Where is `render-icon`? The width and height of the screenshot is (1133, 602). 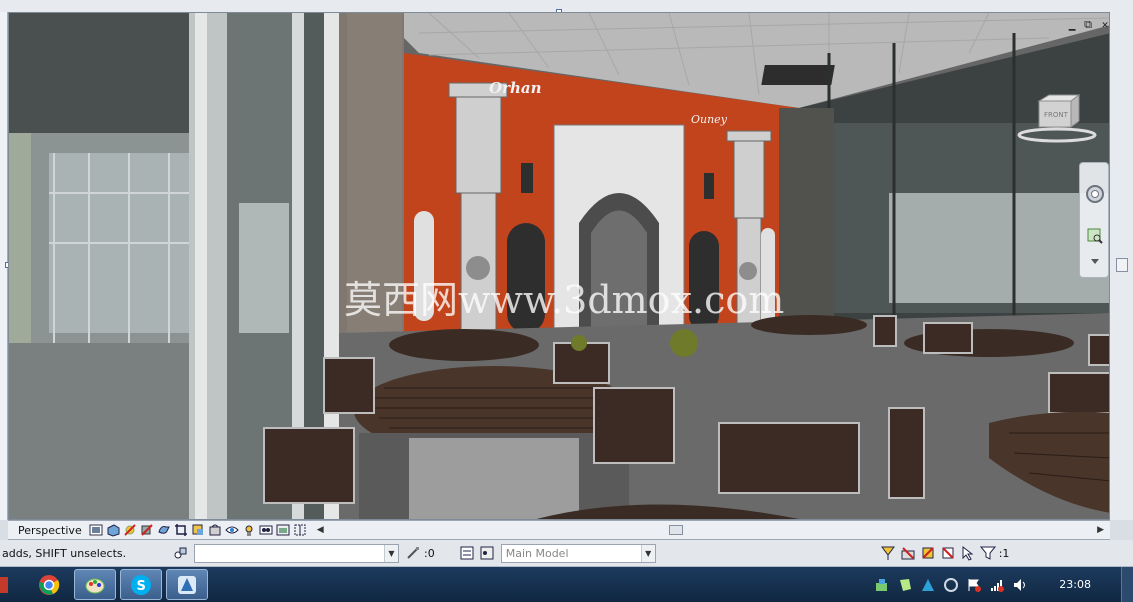 render-icon is located at coordinates (164, 530).